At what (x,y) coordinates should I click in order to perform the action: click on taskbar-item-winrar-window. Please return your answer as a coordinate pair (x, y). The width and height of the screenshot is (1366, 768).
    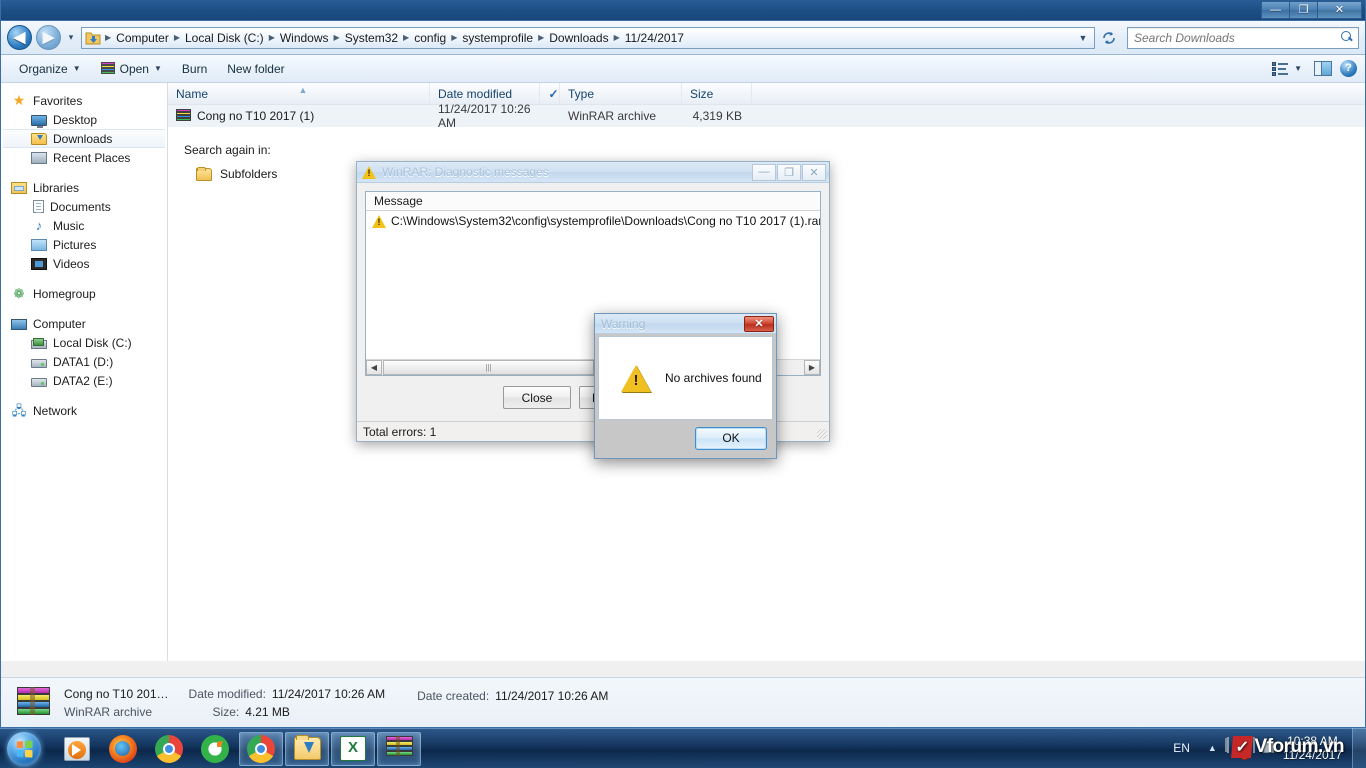
    Looking at the image, I should click on (399, 748).